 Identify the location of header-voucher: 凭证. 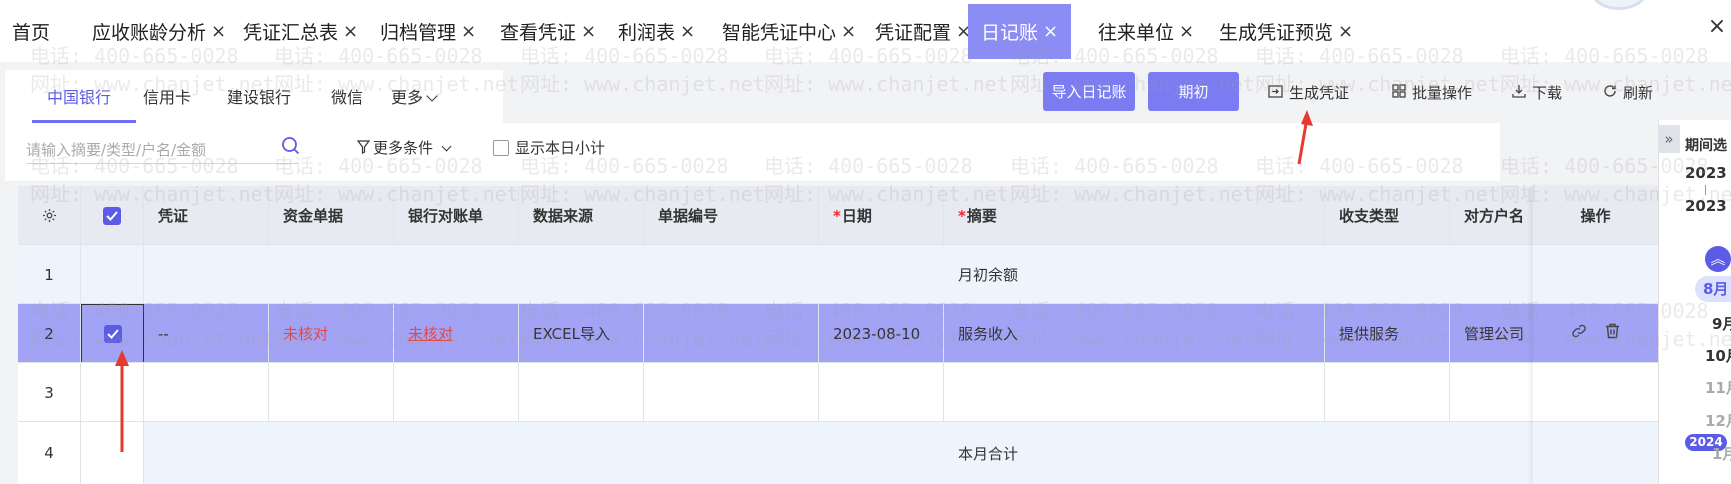
(206, 215).